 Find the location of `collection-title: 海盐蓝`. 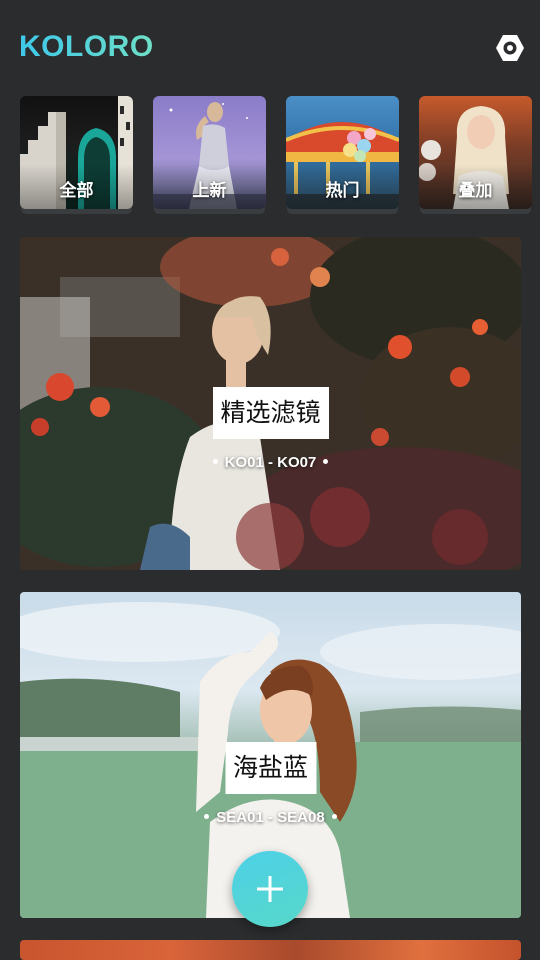

collection-title: 海盐蓝 is located at coordinates (270, 768).